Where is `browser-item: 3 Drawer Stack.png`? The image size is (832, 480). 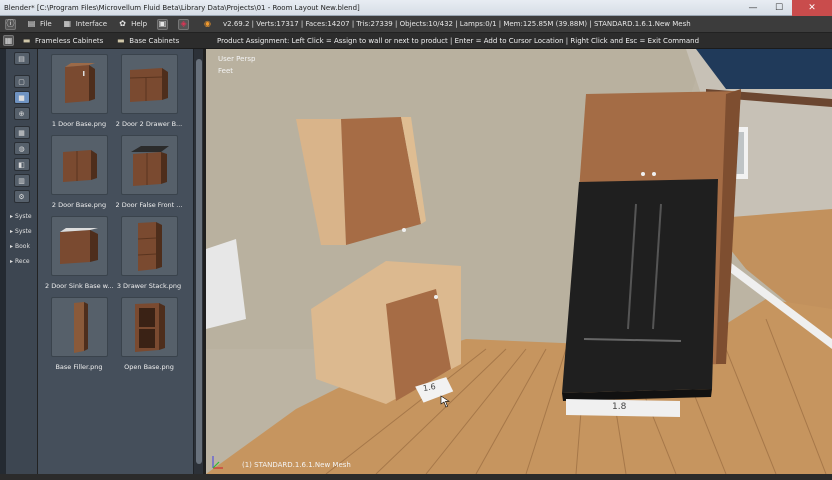 browser-item: 3 Drawer Stack.png is located at coordinates (149, 253).